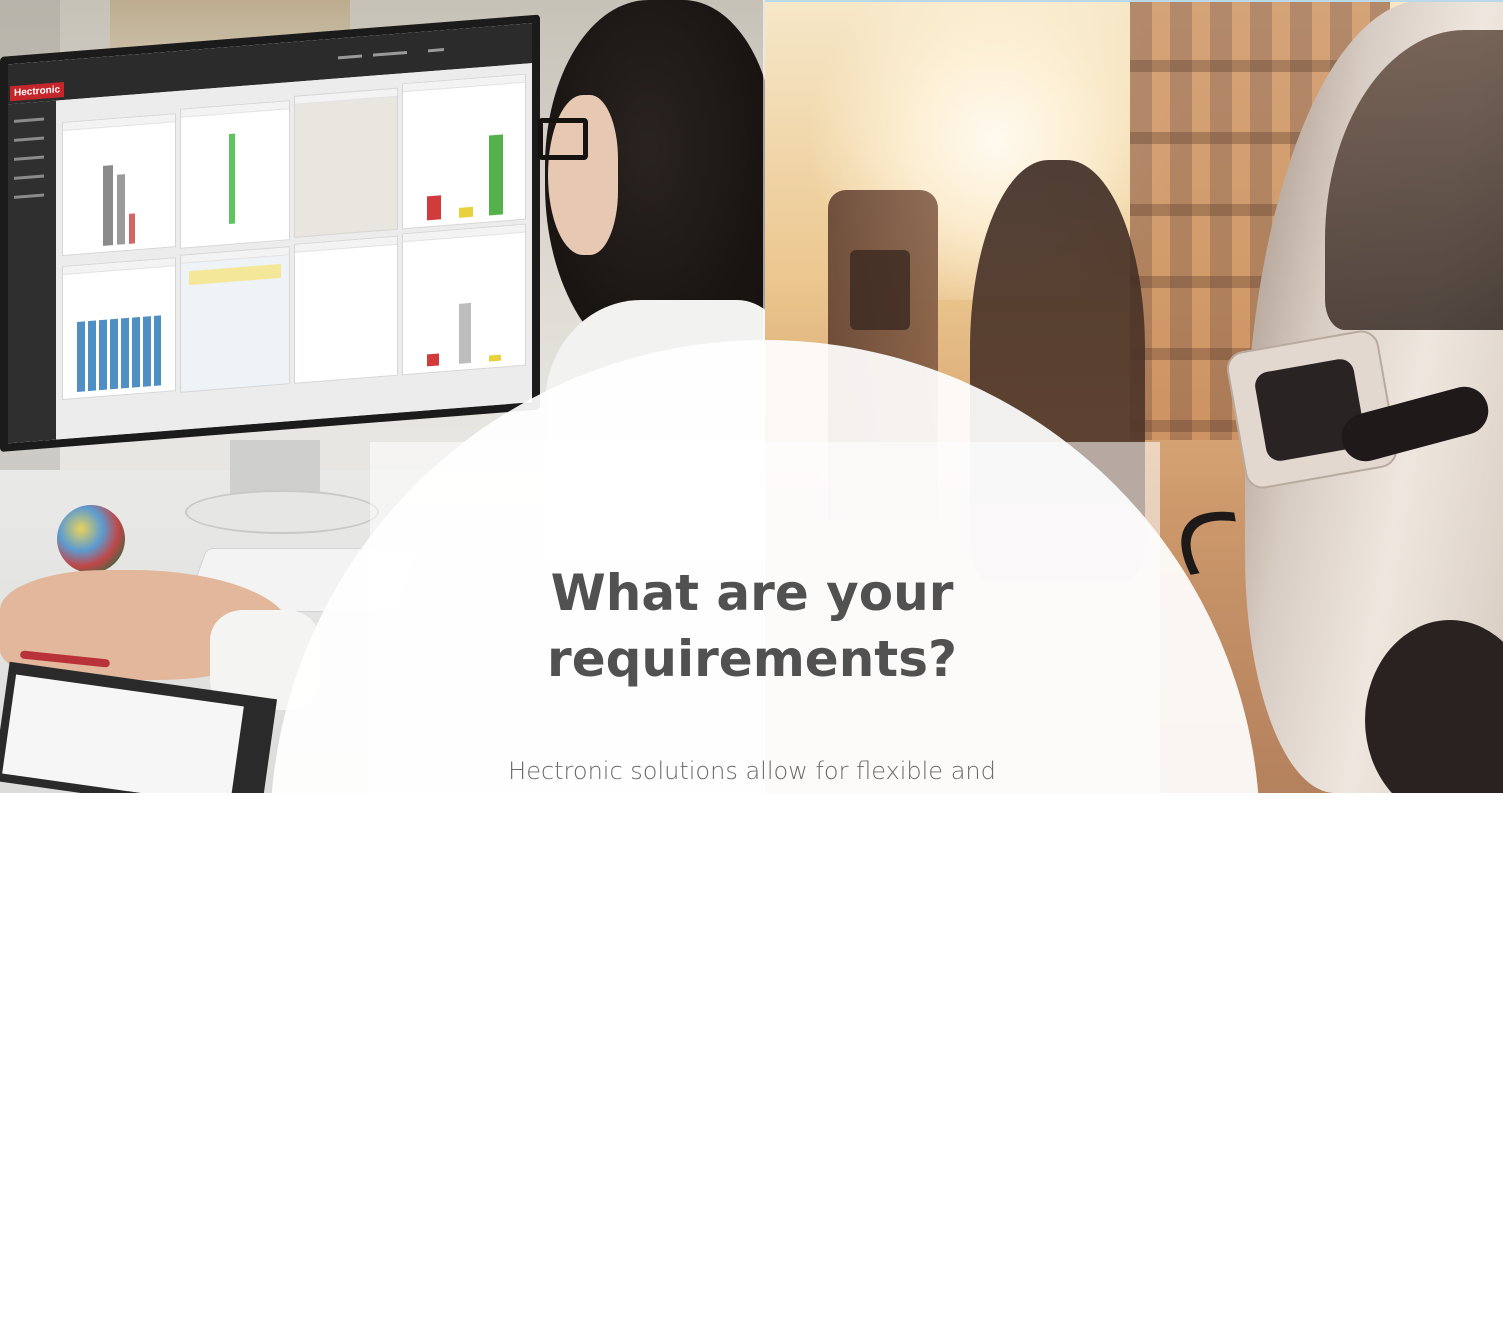 This screenshot has width=1503, height=1330. I want to click on dashboard-panel-list, so click(235, 174).